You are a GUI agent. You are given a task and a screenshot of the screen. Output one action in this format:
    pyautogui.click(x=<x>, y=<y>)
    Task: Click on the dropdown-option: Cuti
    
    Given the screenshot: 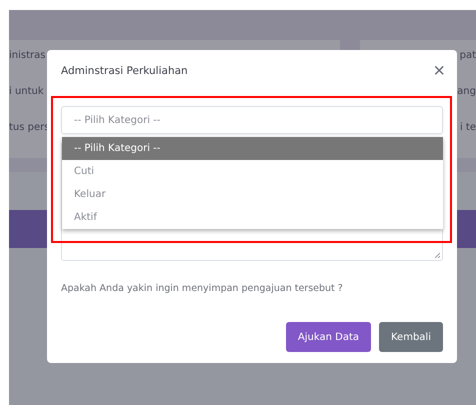 What is the action you would take?
    pyautogui.click(x=252, y=171)
    